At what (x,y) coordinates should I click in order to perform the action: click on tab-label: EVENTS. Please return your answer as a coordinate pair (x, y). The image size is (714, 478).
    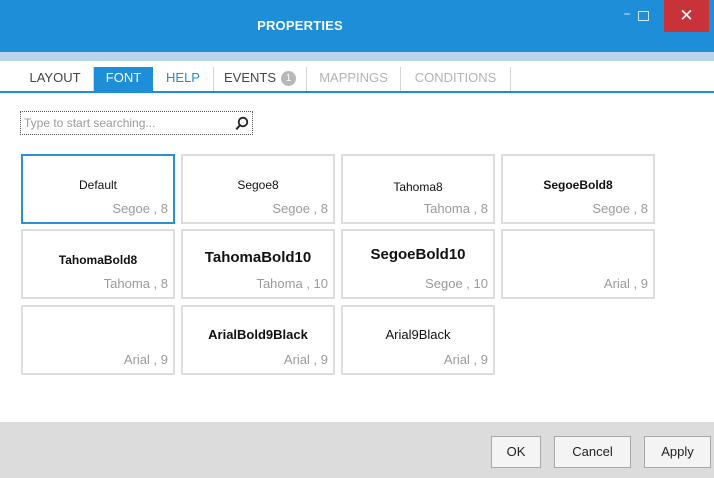
    Looking at the image, I should click on (249, 77).